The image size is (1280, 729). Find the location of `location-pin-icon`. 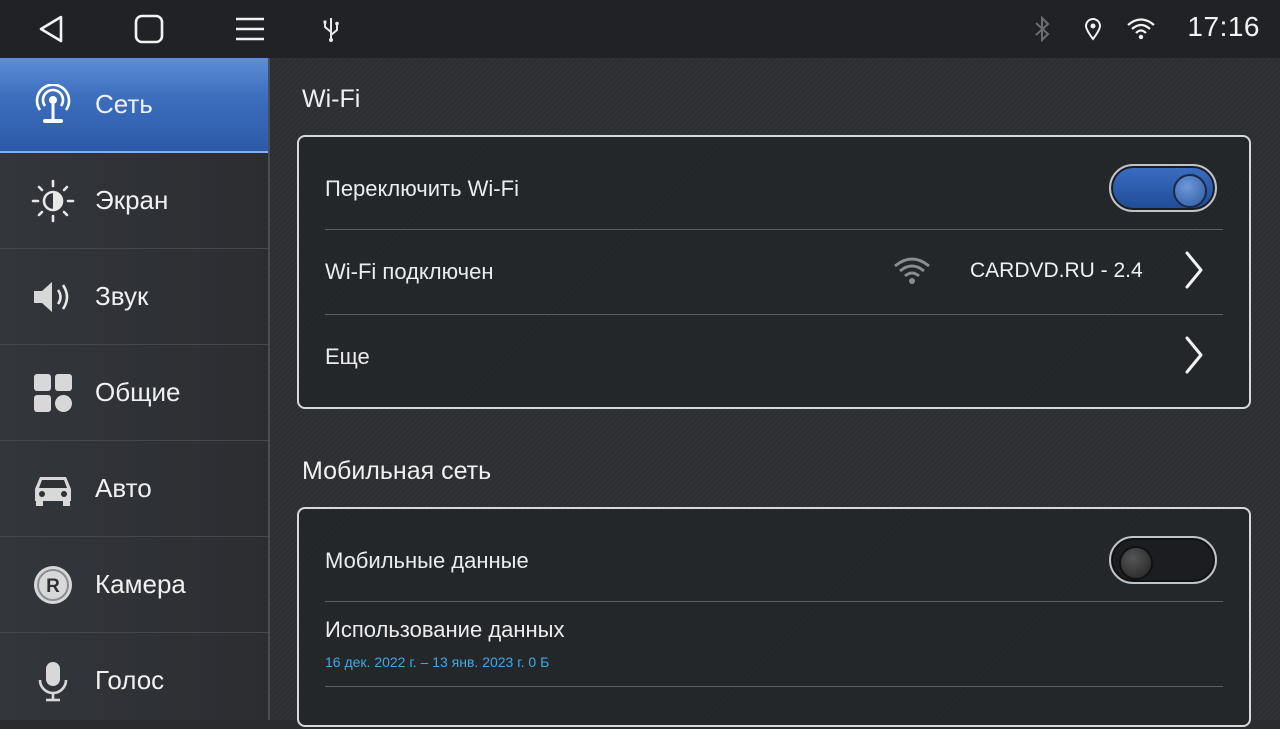

location-pin-icon is located at coordinates (1093, 29).